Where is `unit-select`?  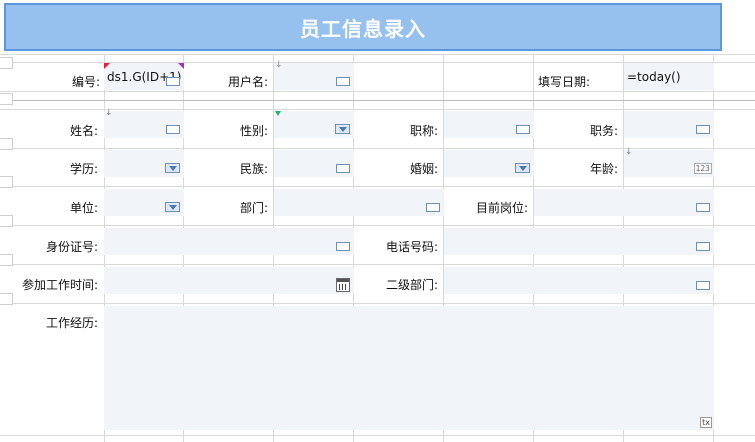
unit-select is located at coordinates (144, 202).